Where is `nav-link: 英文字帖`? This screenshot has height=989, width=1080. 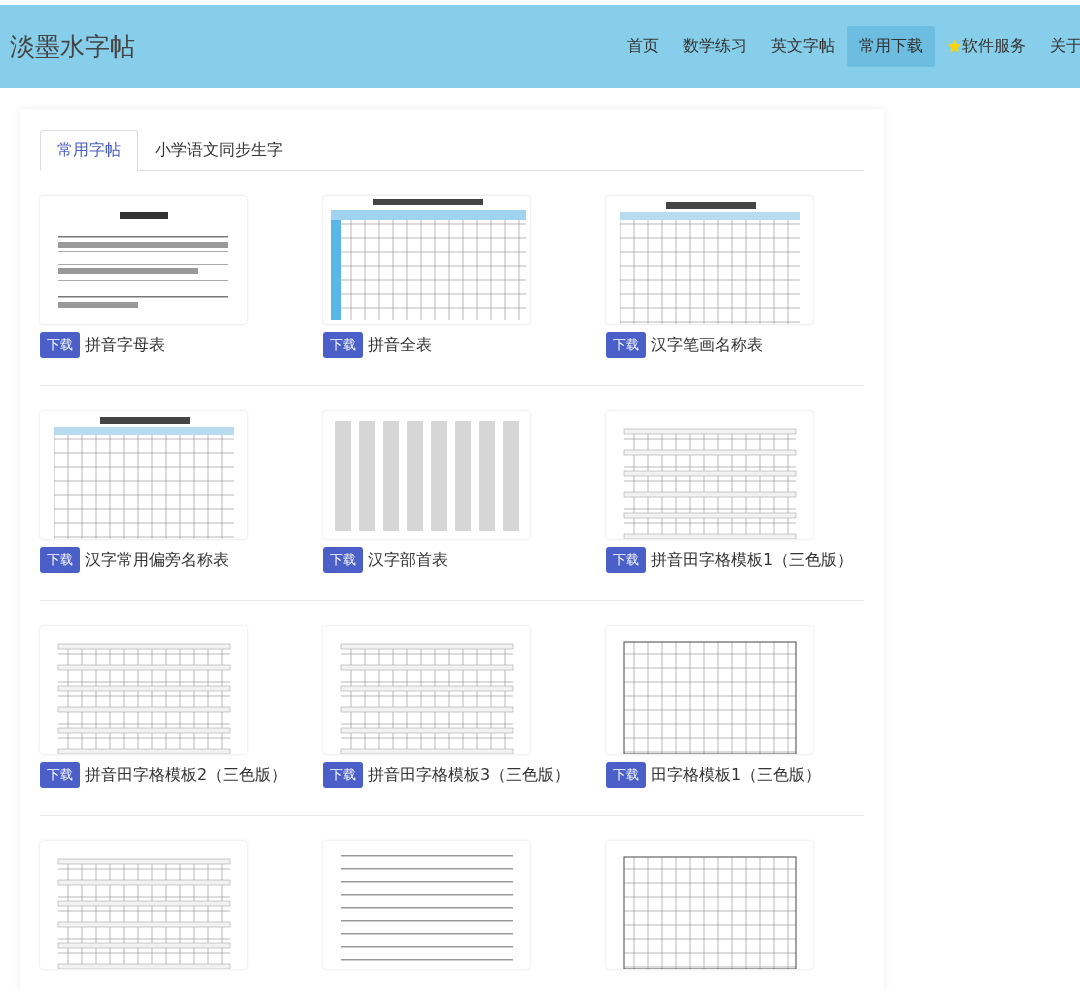 nav-link: 英文字帖 is located at coordinates (803, 46).